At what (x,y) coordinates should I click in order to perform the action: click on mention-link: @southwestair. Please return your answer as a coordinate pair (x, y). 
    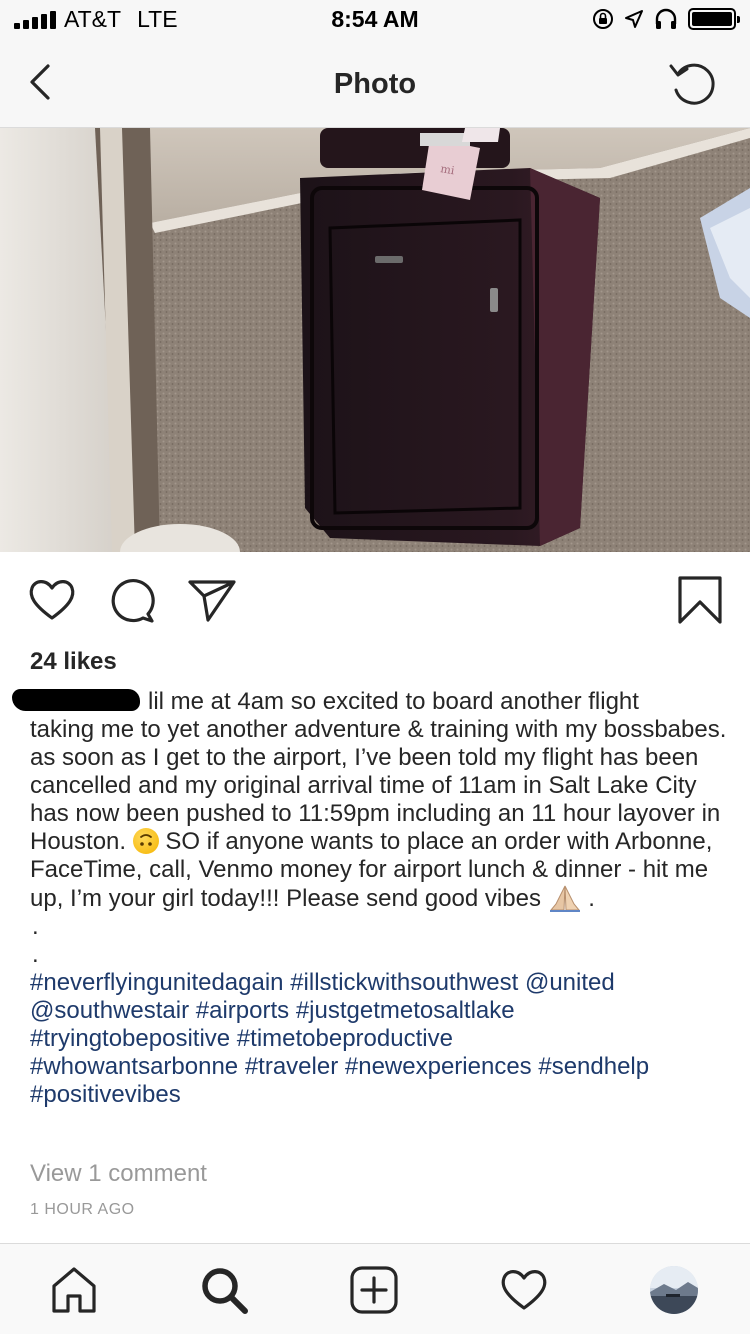
    Looking at the image, I should click on (109, 1010).